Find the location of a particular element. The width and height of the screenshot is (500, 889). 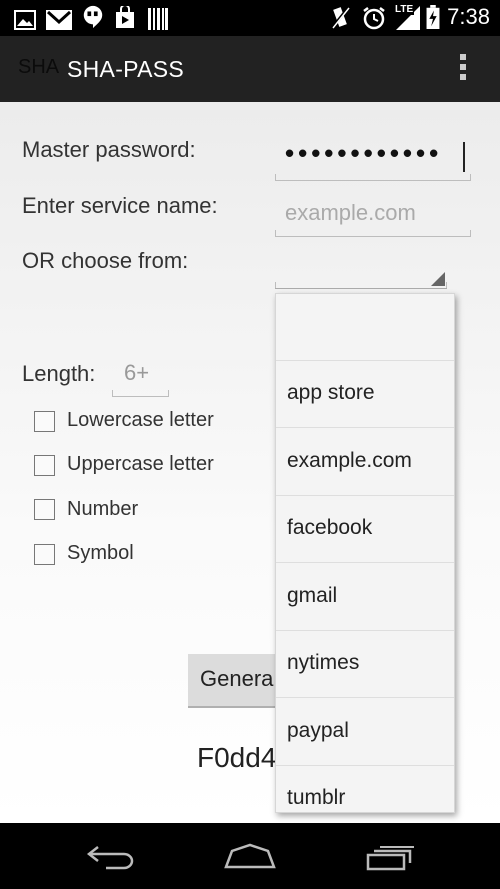

lte-label: LTE is located at coordinates (404, 9).